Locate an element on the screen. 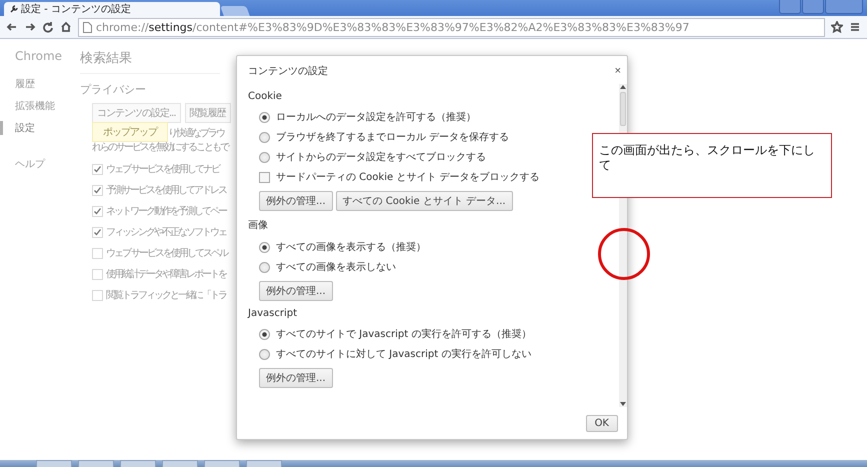  option-label: サイトからのデータ設定をすべてブロックする is located at coordinates (381, 157).